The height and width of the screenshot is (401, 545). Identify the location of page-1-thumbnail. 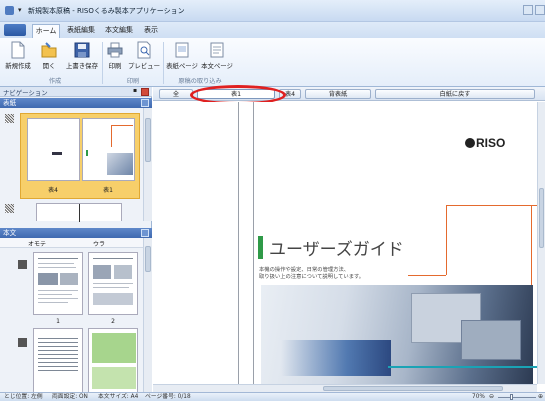
(58, 283).